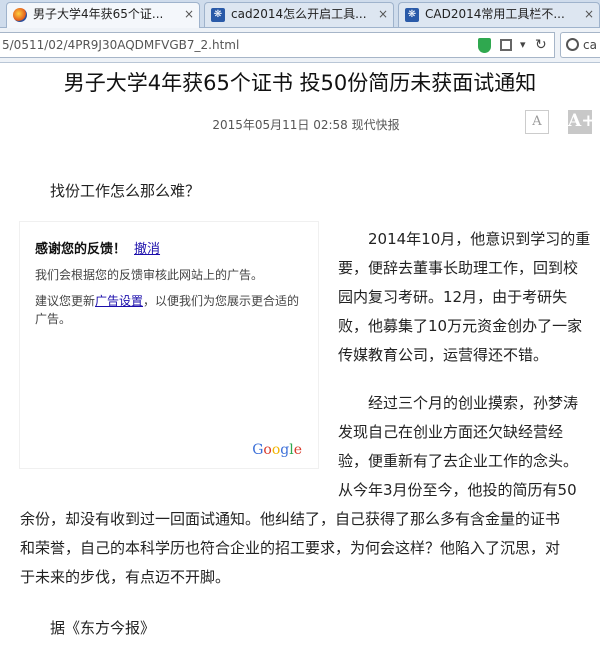 The height and width of the screenshot is (659, 600). I want to click on paragraph-line: 余份，却没有收到过一回面试通知。他纠结了，自己获得了那么多有含金量的证书, so click(290, 519).